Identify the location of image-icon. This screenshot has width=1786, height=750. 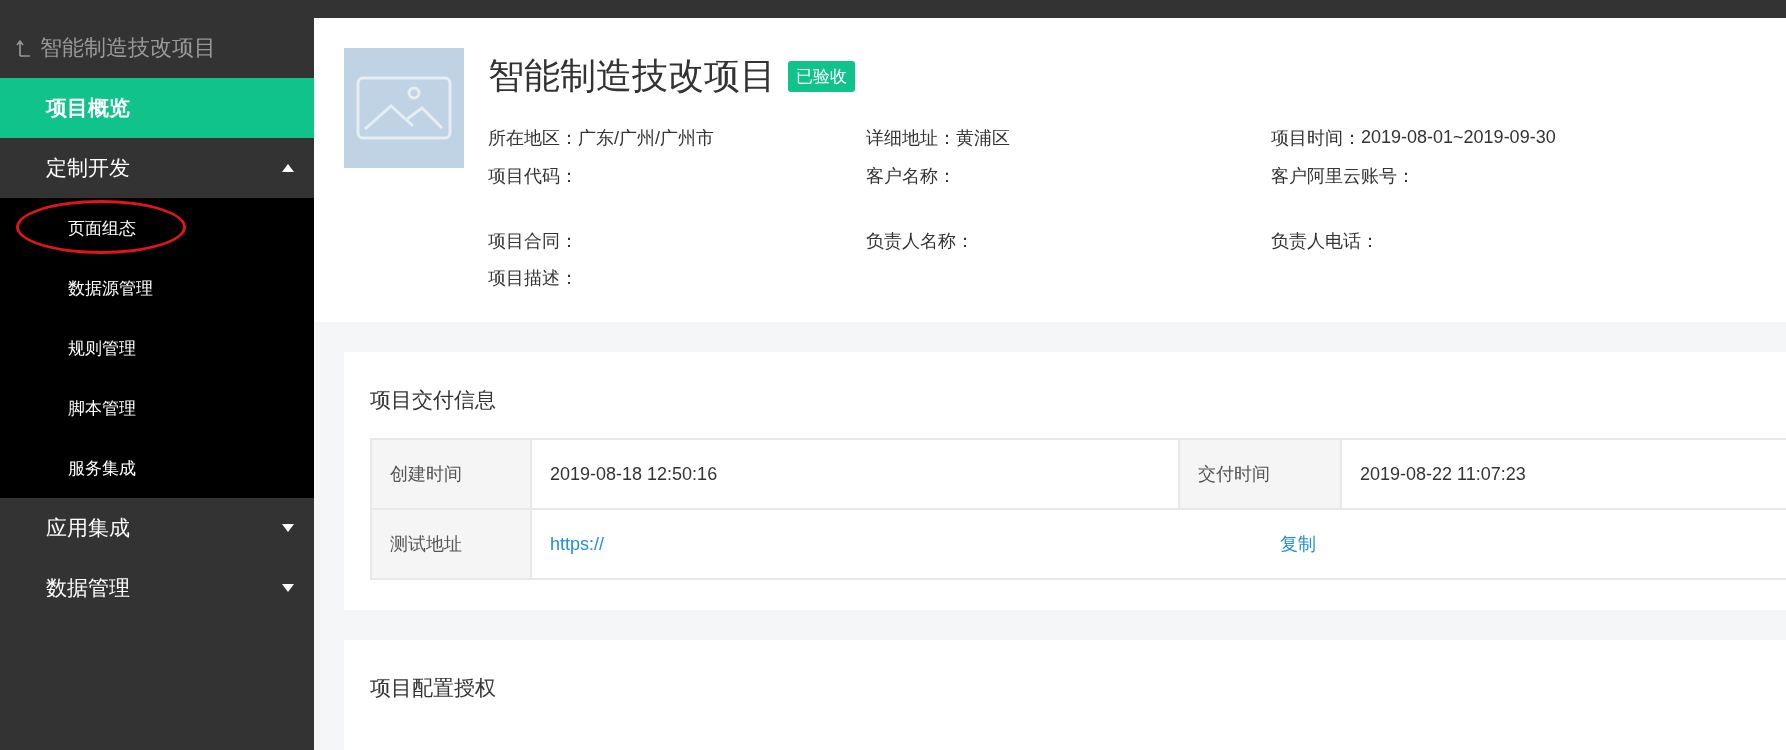
(404, 108).